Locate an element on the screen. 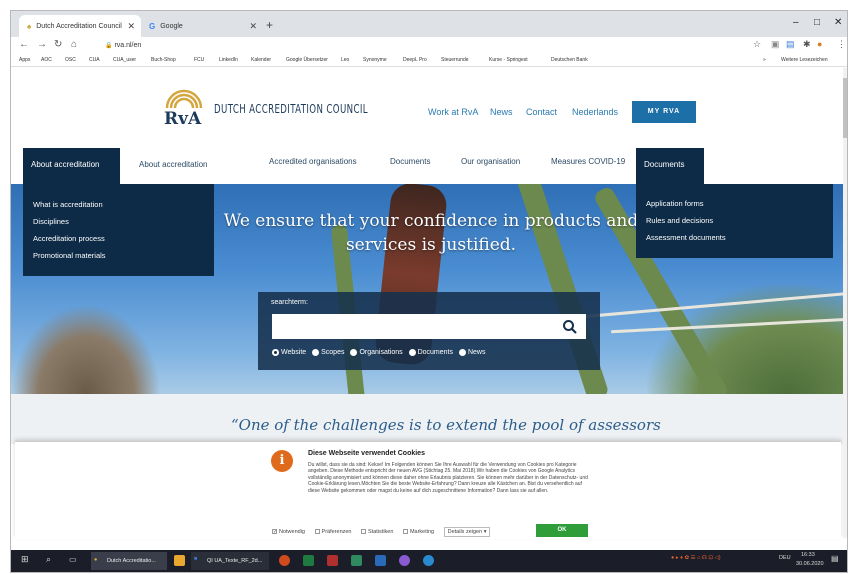  tab-google: G Google ✕ is located at coordinates (202, 26).